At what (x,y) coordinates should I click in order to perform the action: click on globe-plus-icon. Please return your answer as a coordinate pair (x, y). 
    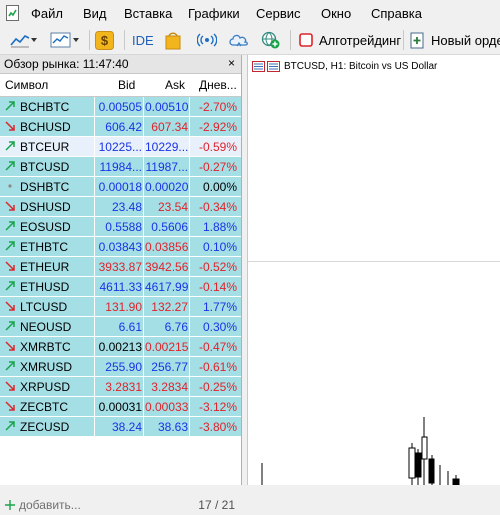
    Looking at the image, I should click on (270, 39).